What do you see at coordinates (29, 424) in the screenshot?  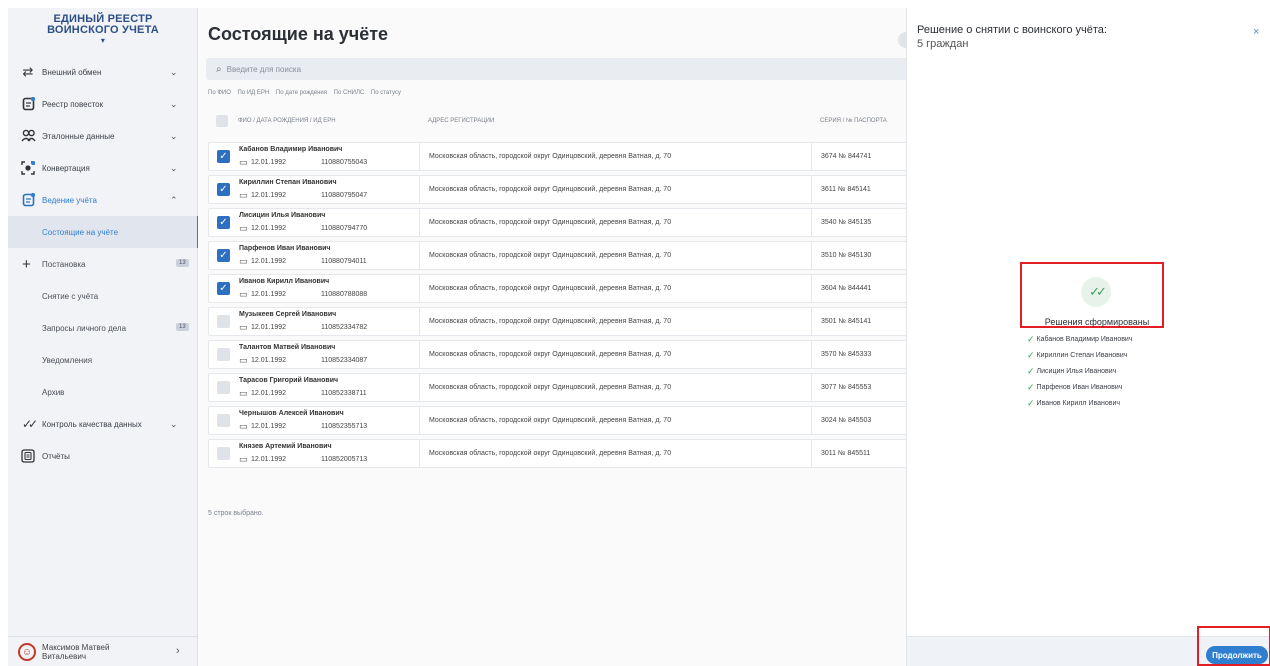 I see `double-check-icon: ✓✓` at bounding box center [29, 424].